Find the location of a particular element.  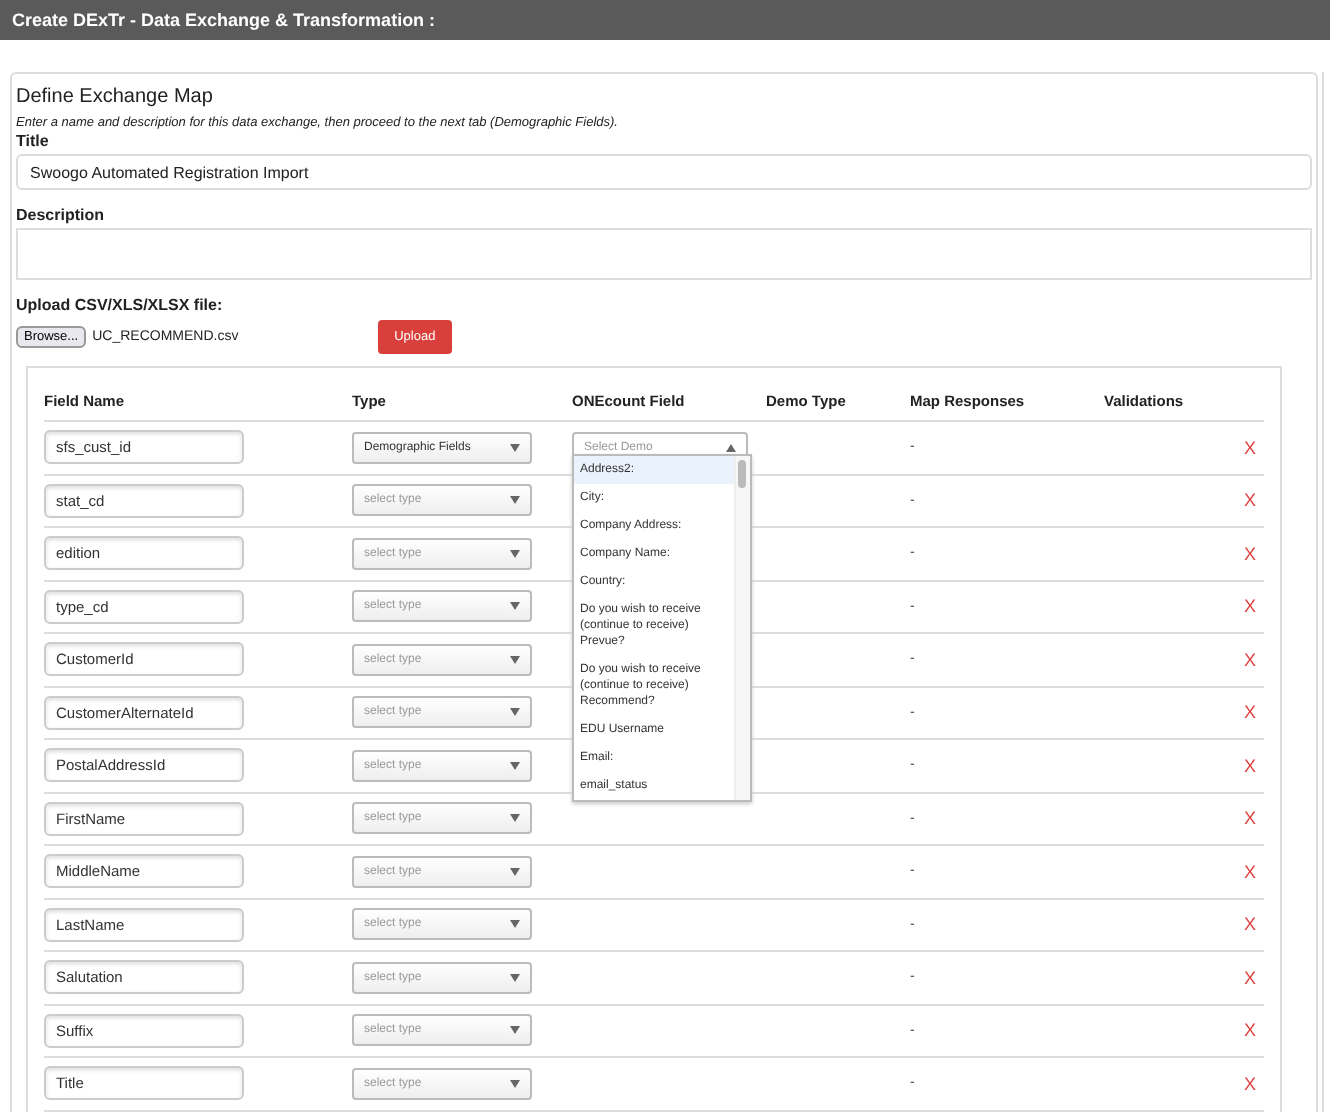

scrollbar is located at coordinates (742, 628).